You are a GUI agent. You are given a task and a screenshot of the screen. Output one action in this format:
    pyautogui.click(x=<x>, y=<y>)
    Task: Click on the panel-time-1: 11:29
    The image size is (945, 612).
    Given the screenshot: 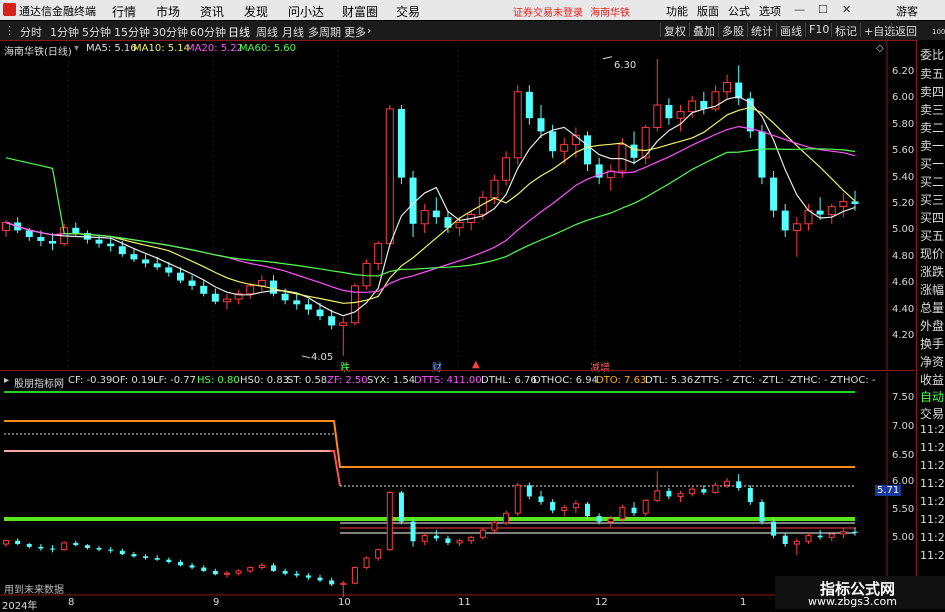 What is the action you would take?
    pyautogui.click(x=932, y=429)
    